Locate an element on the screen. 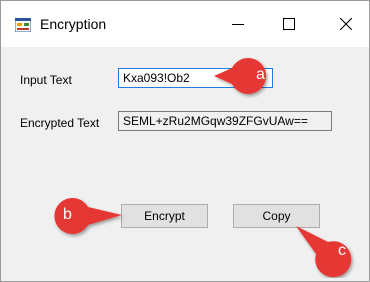 This screenshot has height=282, width=370. callout-a is located at coordinates (240, 76).